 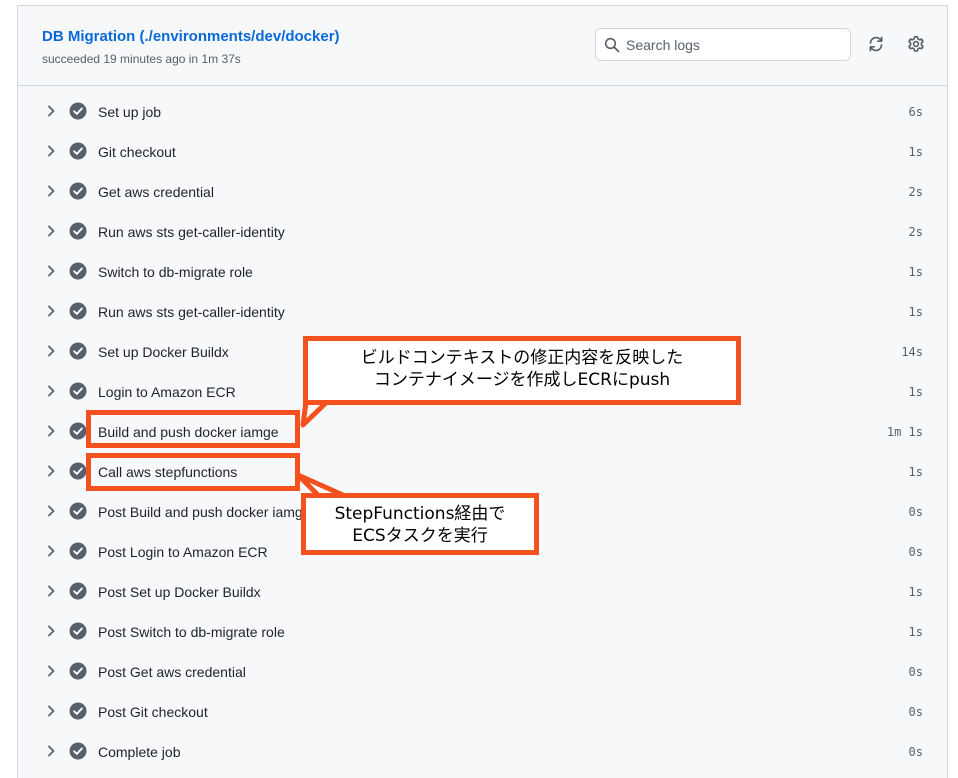 I want to click on step-duration: 1m 1s, so click(x=904, y=432).